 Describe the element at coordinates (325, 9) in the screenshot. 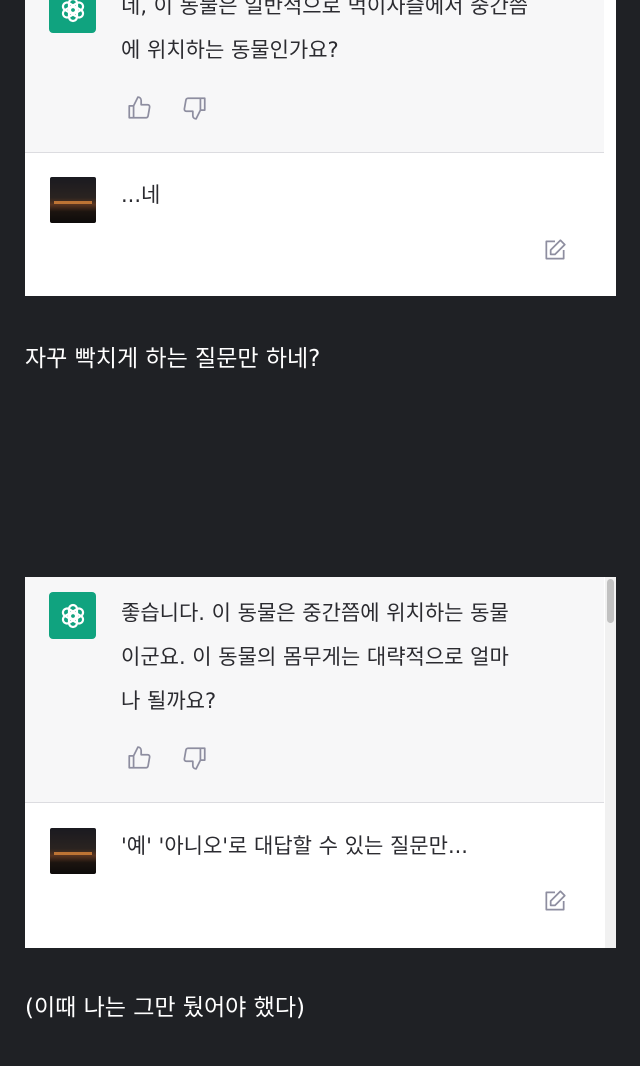

I see `assistant-line: 네, 이 동물은 일반적으로 먹이사슬에서 중간쯤` at that location.